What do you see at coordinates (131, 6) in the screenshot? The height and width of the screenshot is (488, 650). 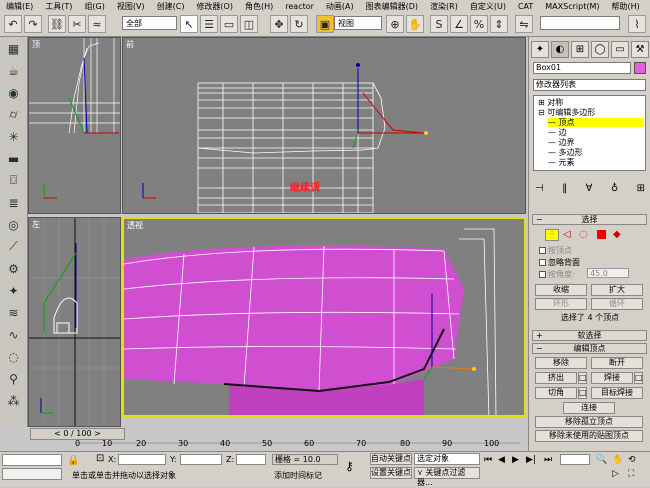 I see `menu-item-views: 视图(V)` at bounding box center [131, 6].